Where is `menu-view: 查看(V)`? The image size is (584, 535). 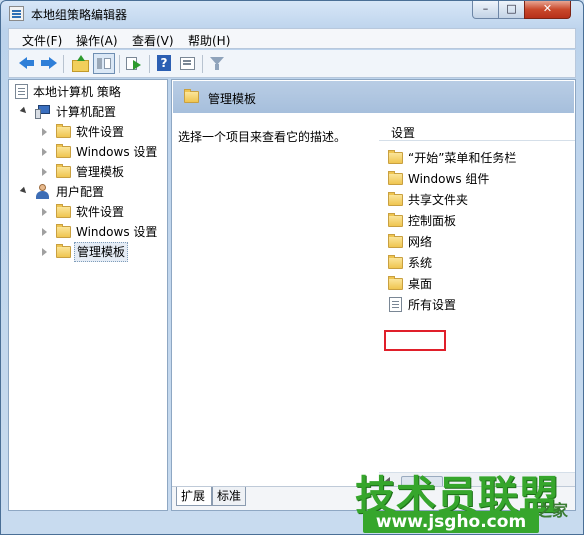
menu-view: 查看(V) is located at coordinates (153, 40).